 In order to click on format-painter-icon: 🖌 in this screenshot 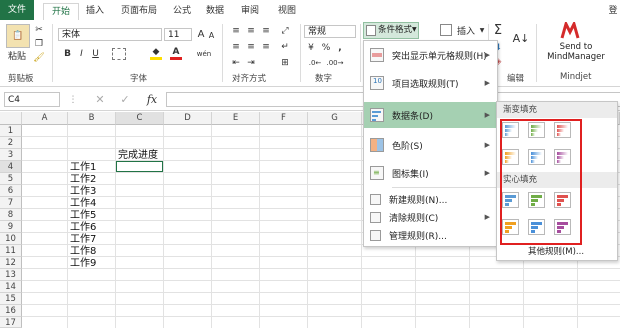, I will do `click(39, 58)`.